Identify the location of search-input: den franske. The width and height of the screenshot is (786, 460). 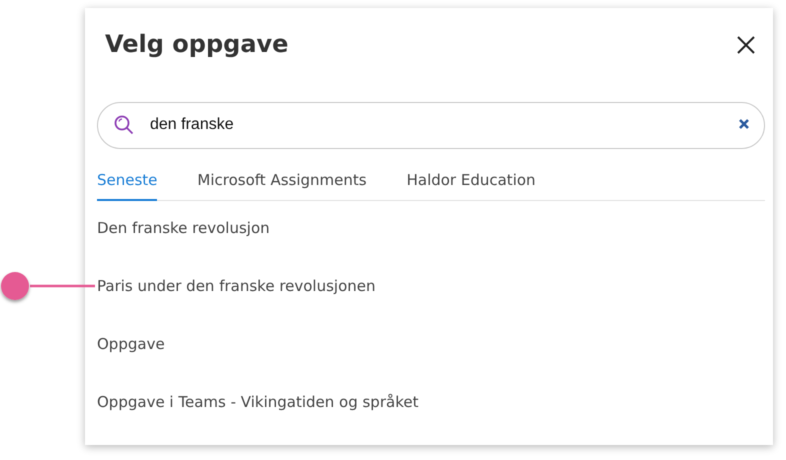
(436, 125).